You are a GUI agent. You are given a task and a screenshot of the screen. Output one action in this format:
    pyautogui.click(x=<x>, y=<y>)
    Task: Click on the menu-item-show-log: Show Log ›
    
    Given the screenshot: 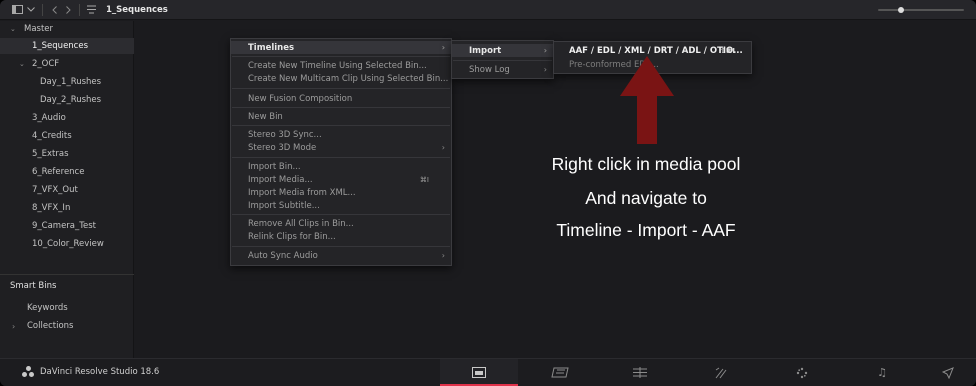 What is the action you would take?
    pyautogui.click(x=502, y=69)
    